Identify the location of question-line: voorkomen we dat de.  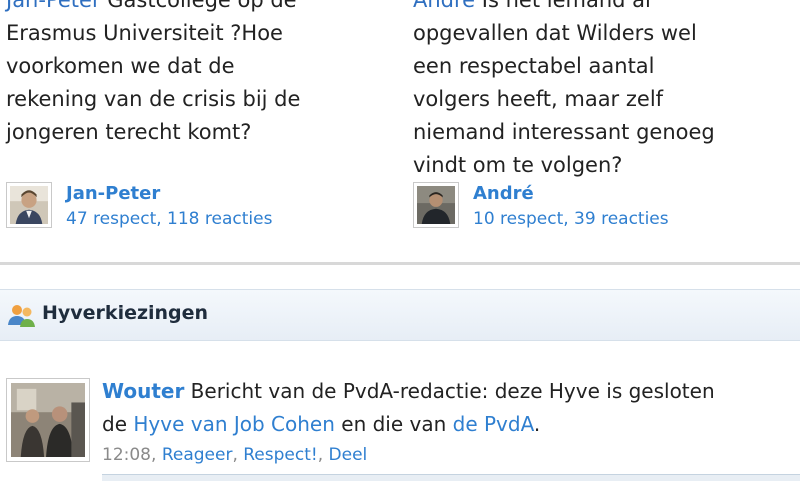
(120, 66).